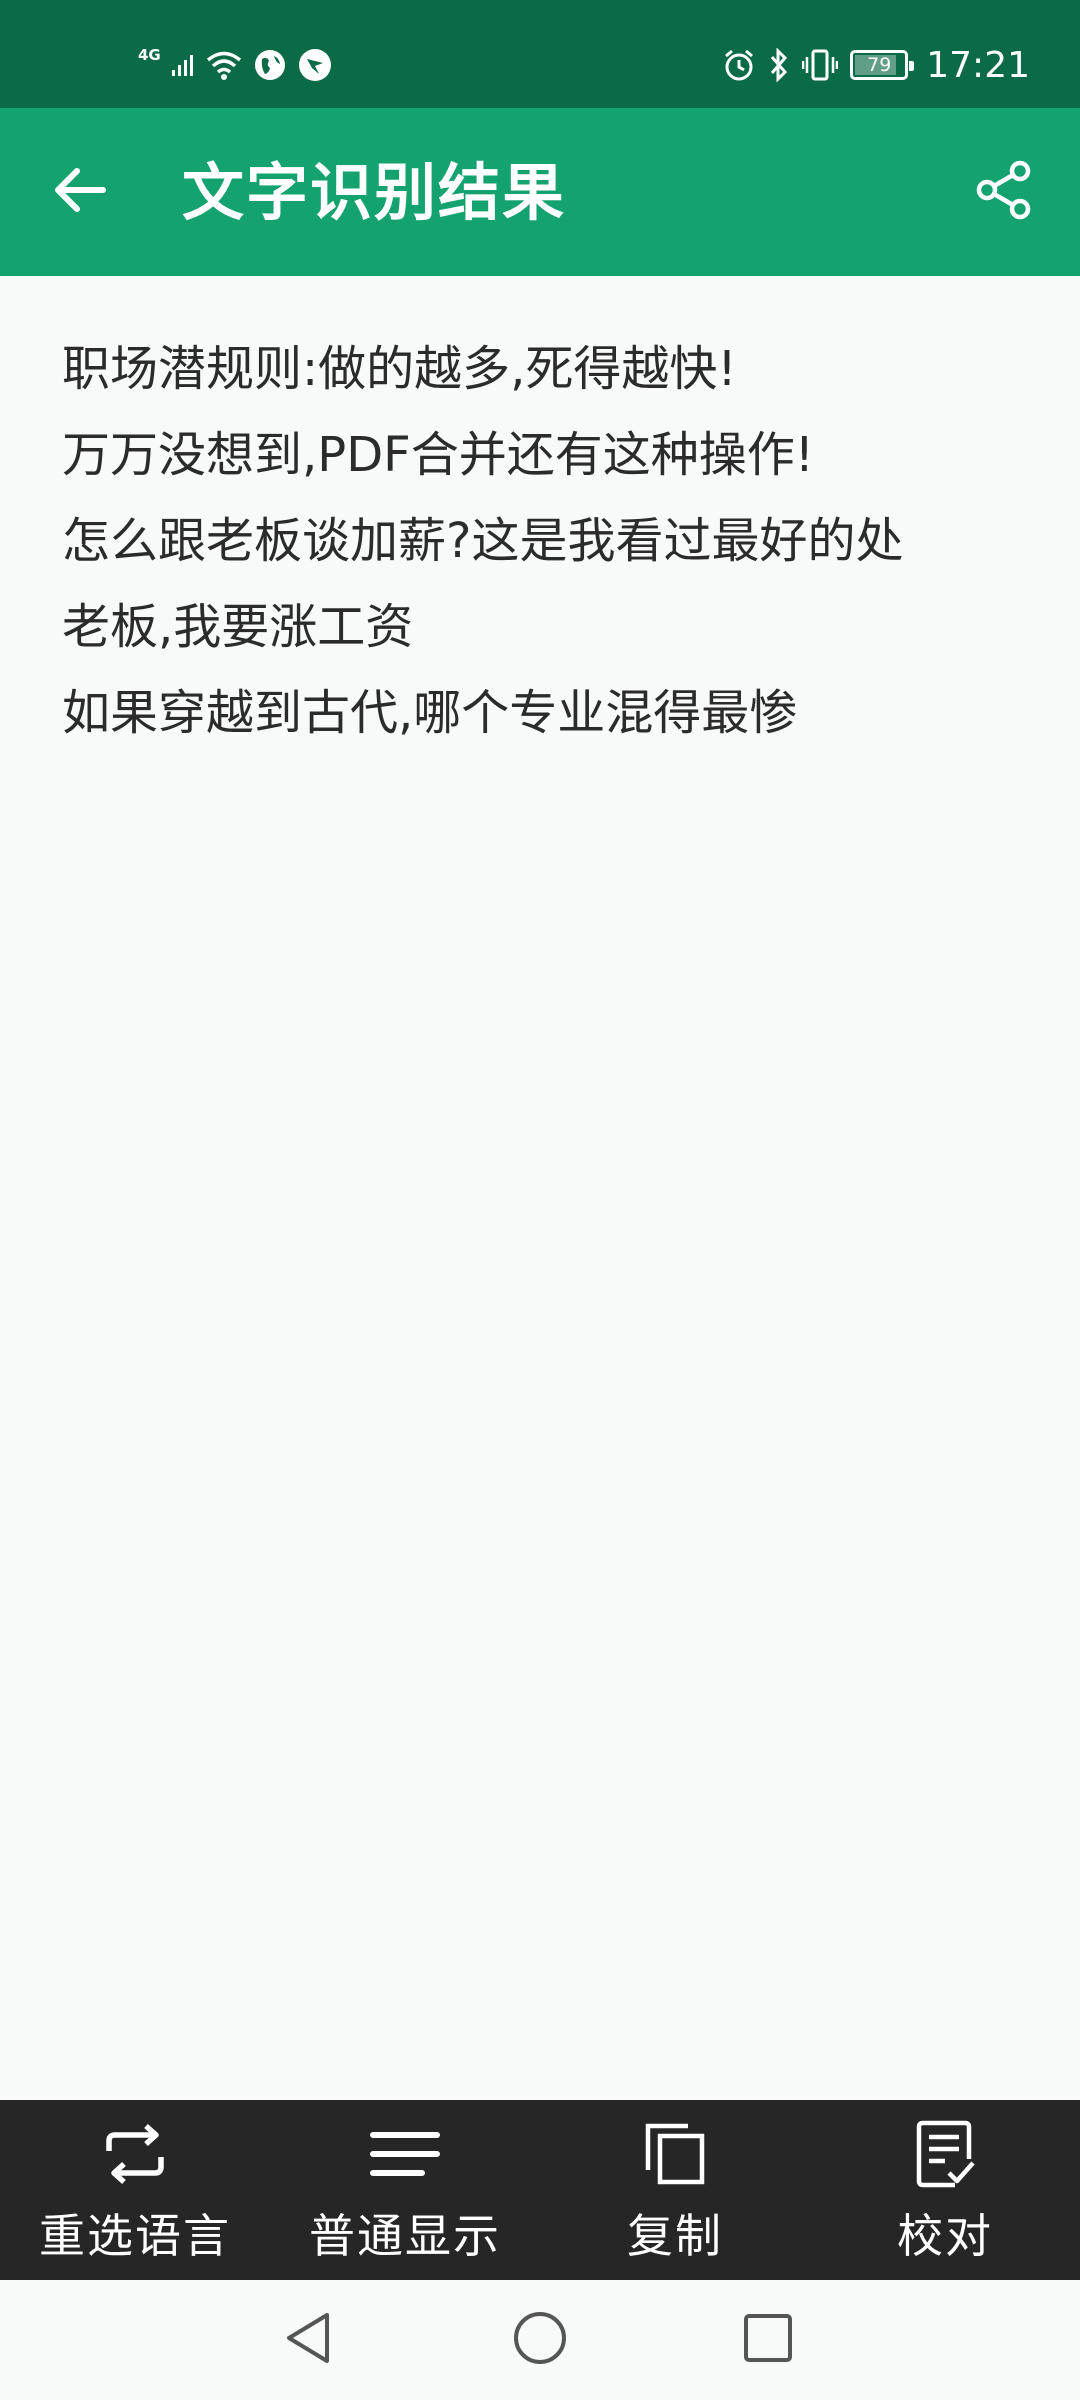  I want to click on tool-label: 复制, so click(675, 2236).